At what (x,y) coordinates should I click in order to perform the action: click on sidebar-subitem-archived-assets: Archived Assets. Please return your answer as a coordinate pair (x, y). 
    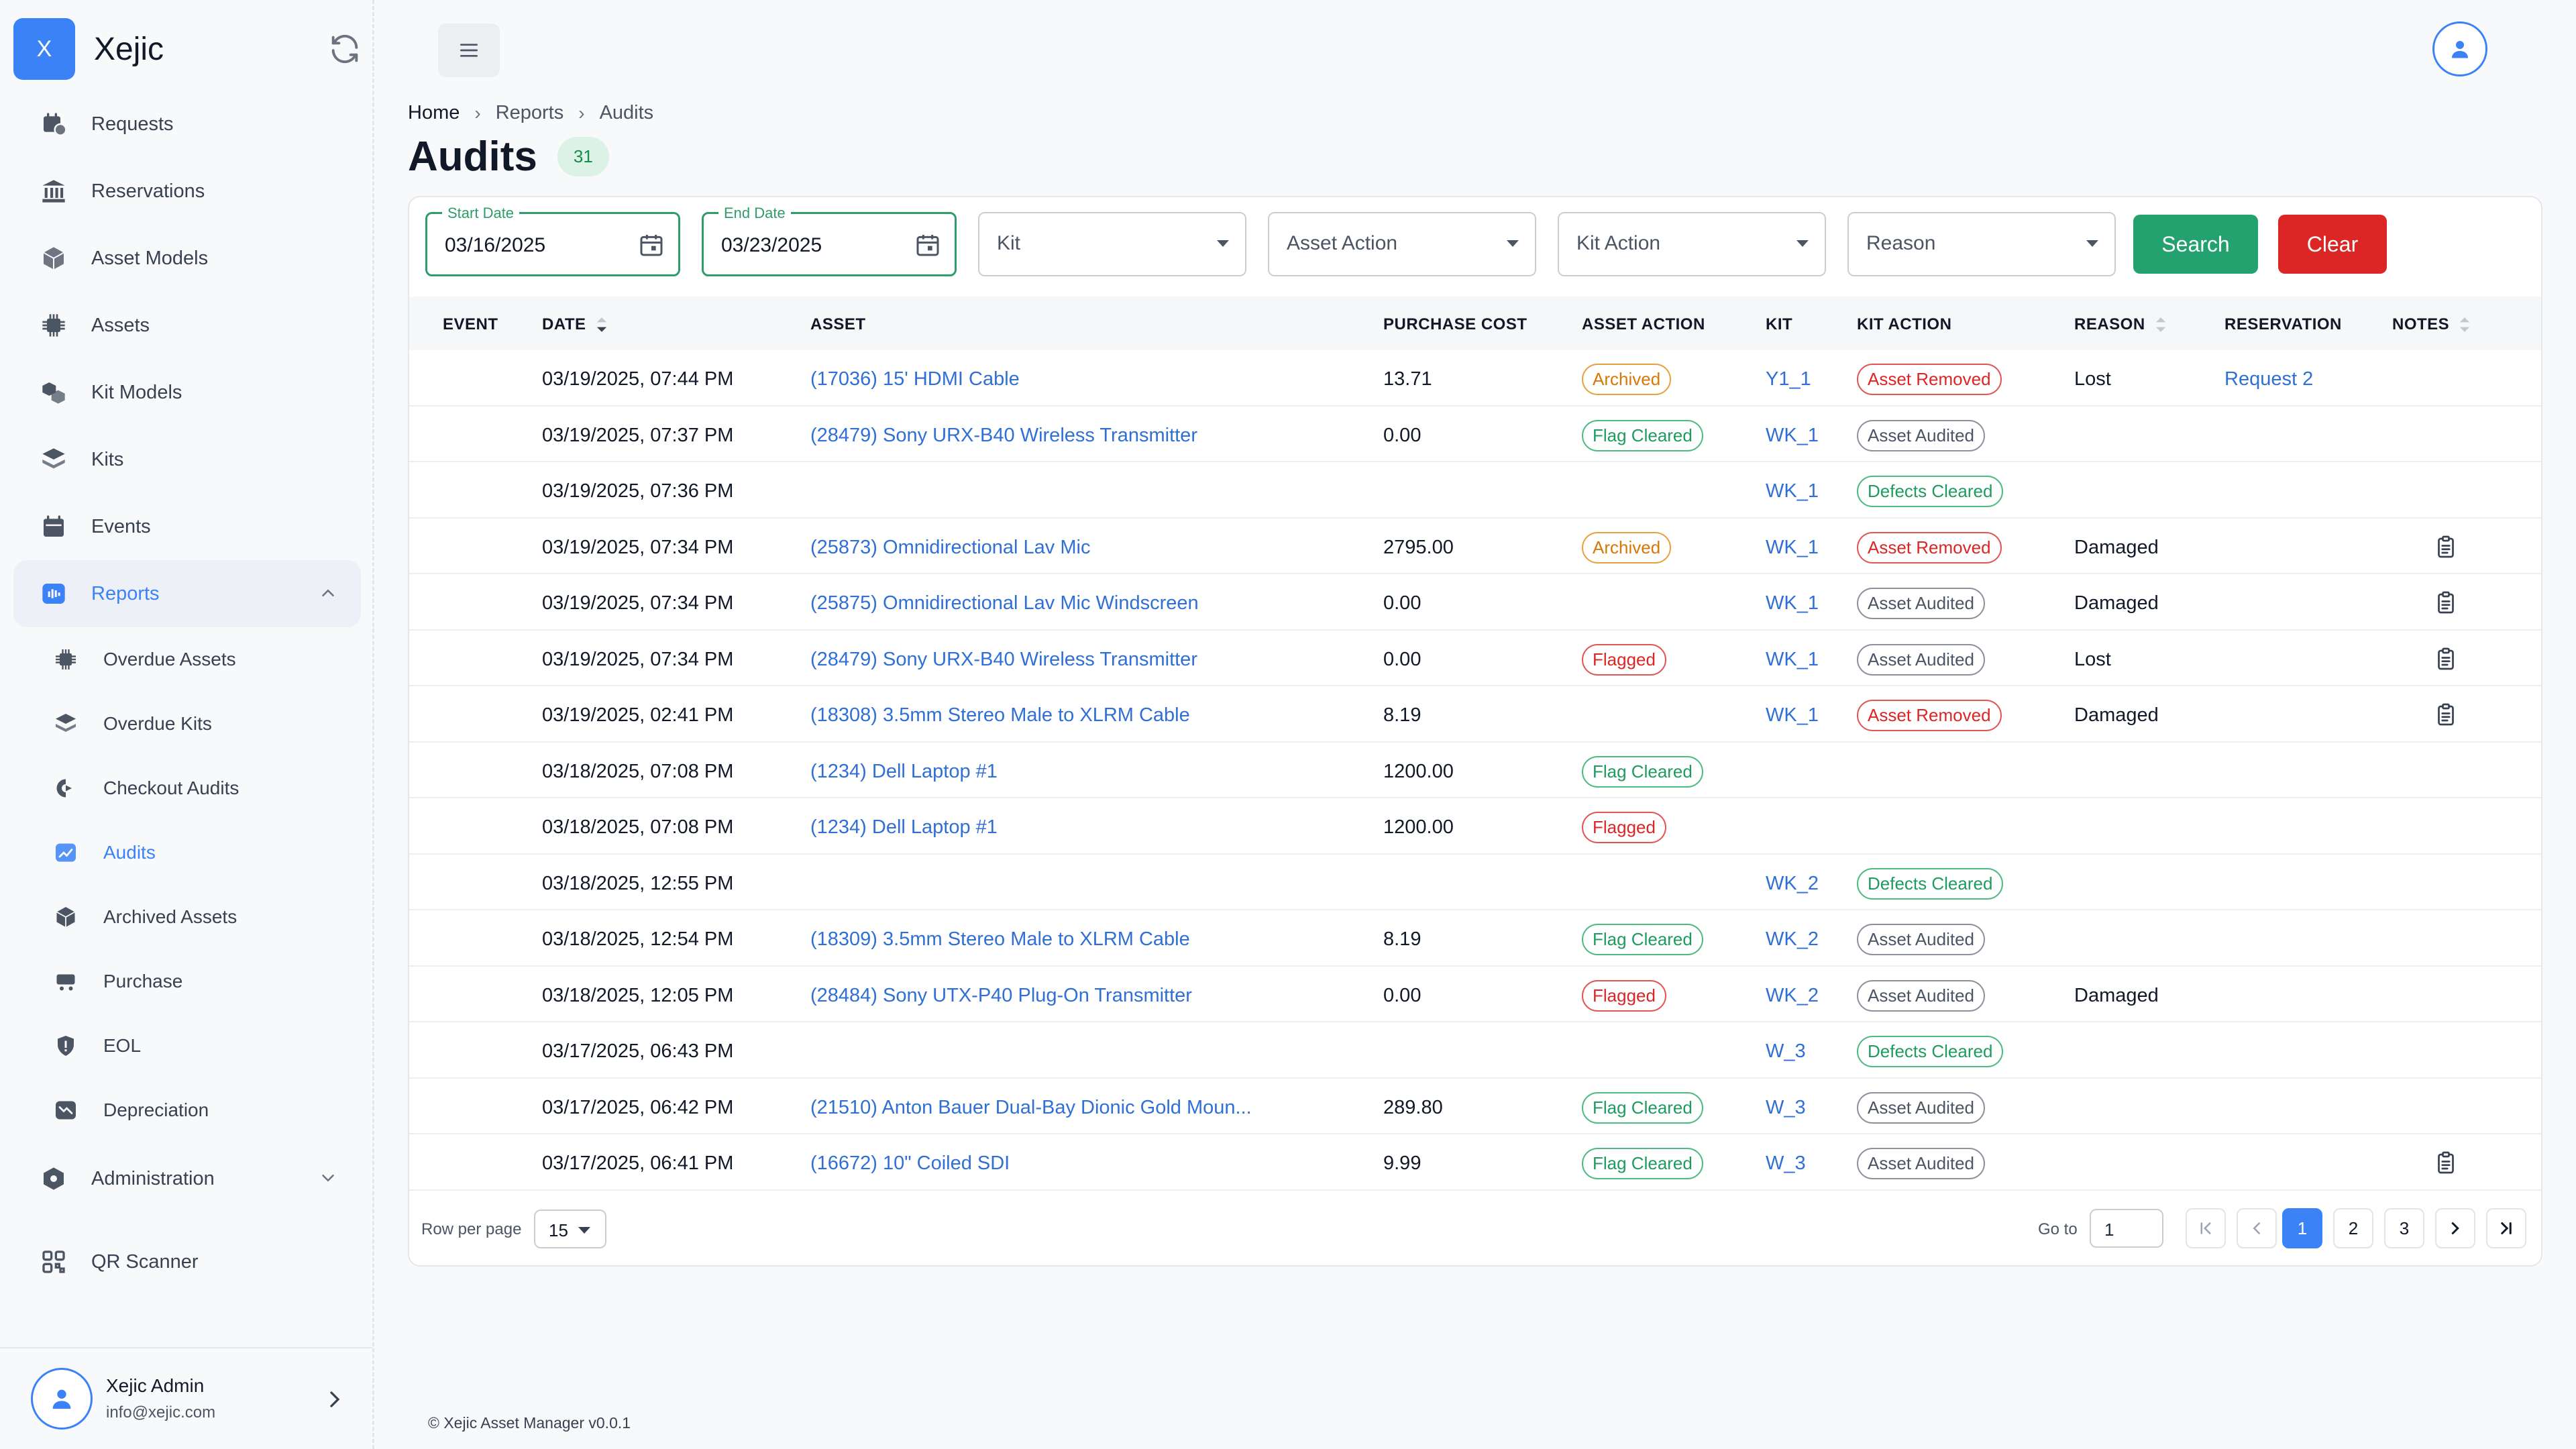
    Looking at the image, I should click on (187, 917).